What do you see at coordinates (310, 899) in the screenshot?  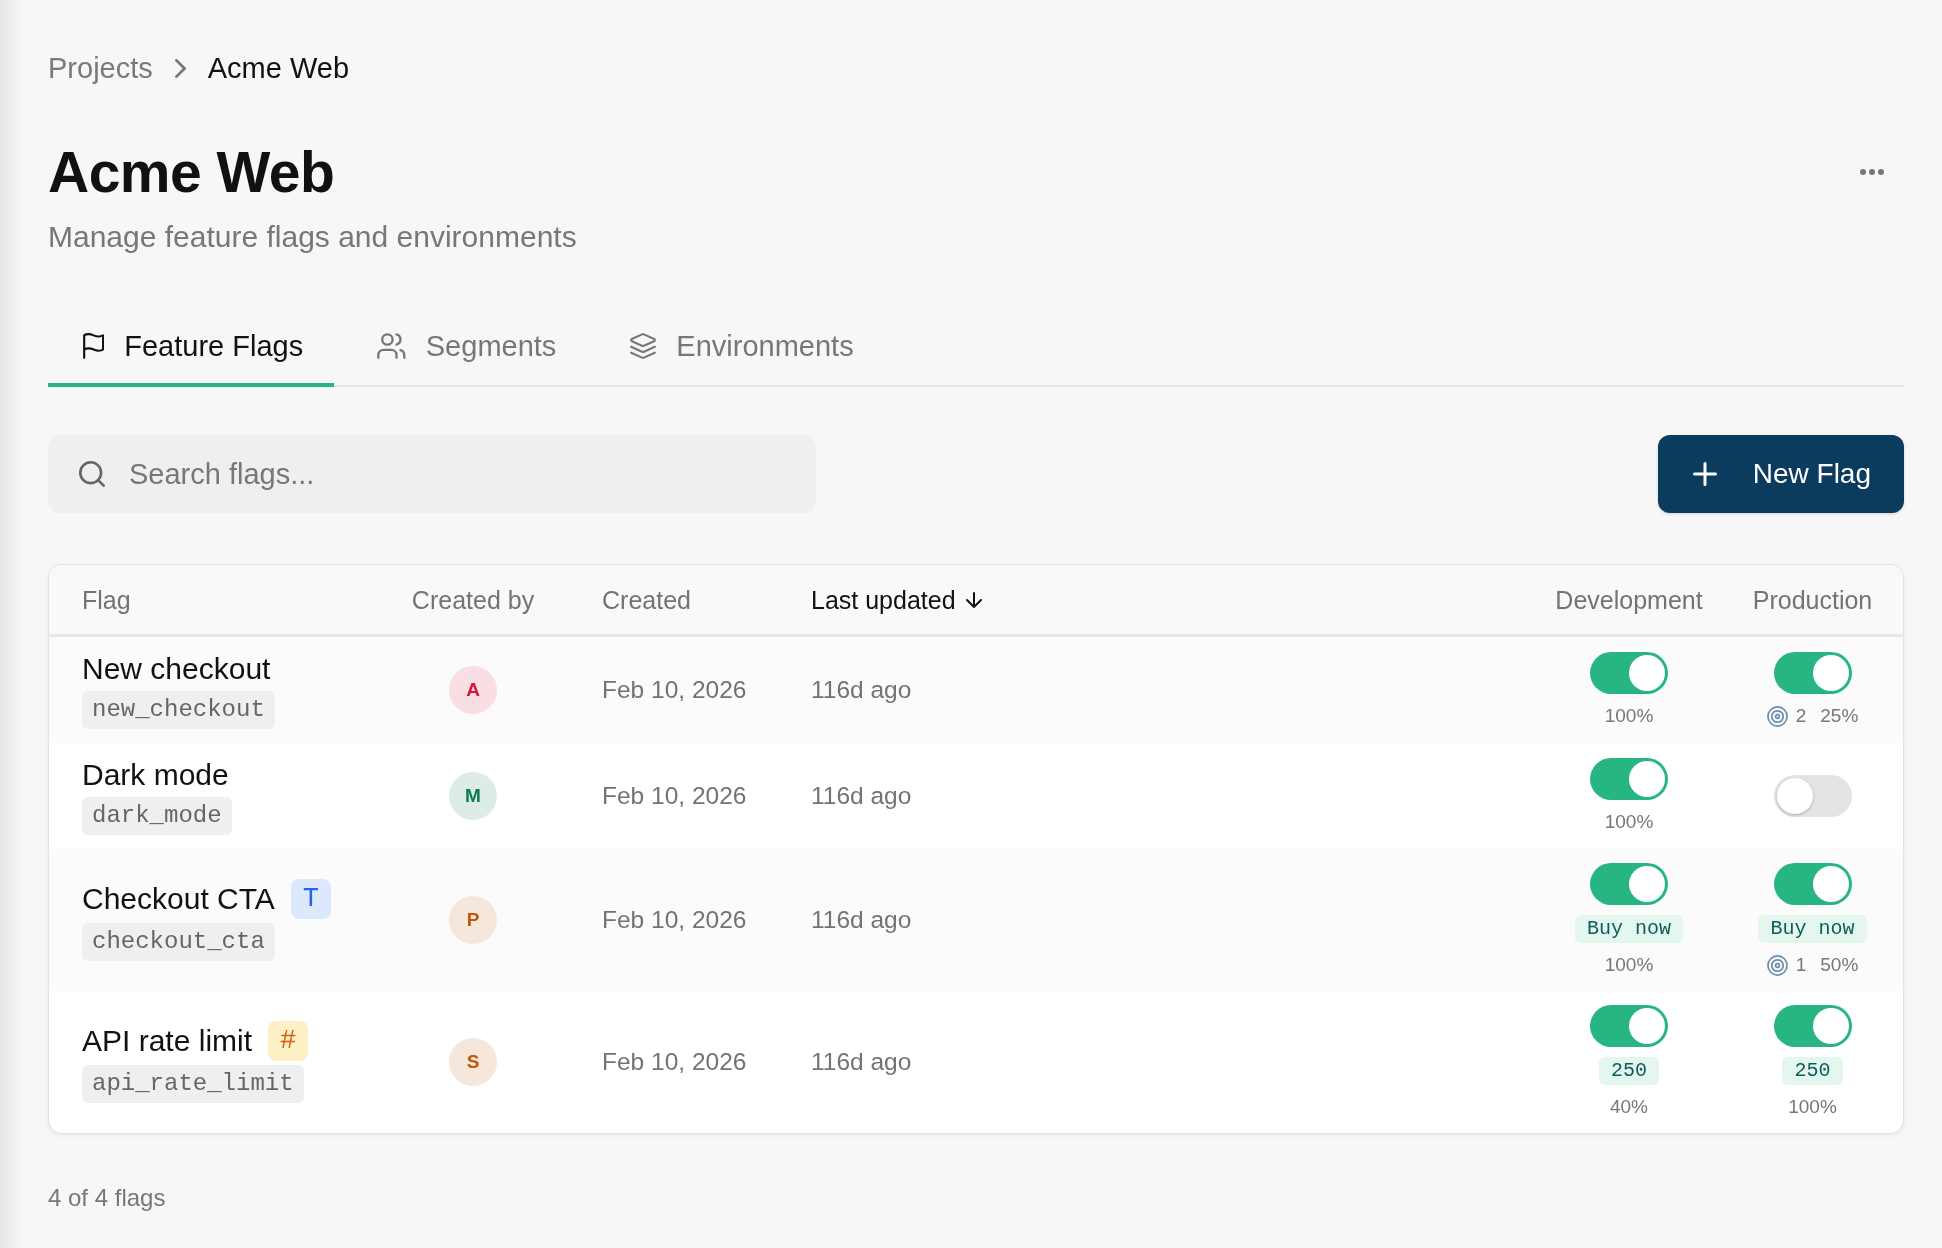 I see `flag-type-tag: T` at bounding box center [310, 899].